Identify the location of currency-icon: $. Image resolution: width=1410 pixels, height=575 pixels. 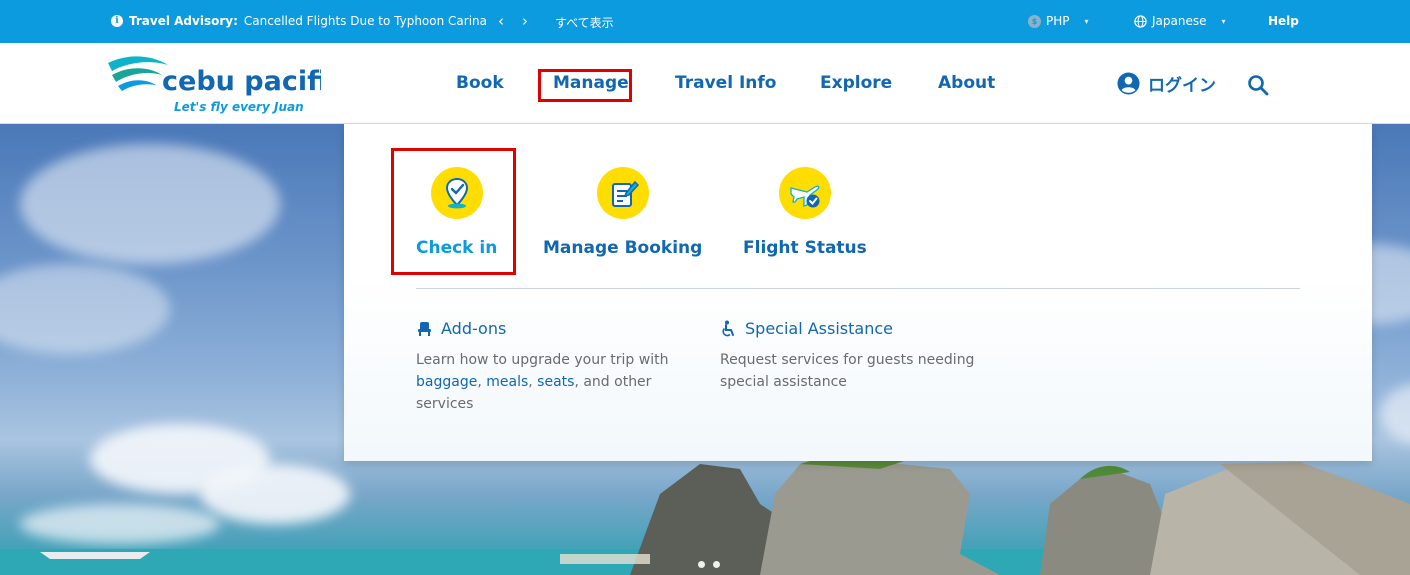
(1034, 21).